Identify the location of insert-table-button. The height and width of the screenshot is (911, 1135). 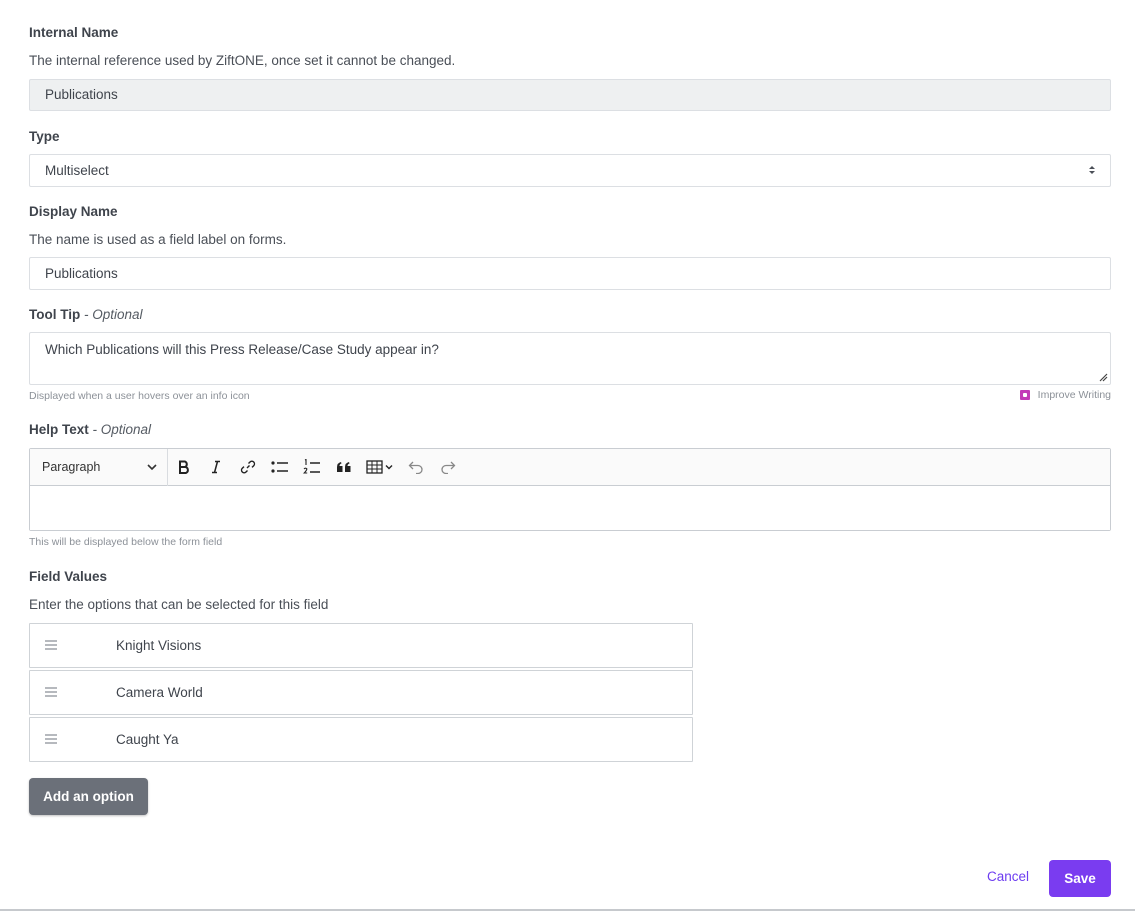
(380, 467).